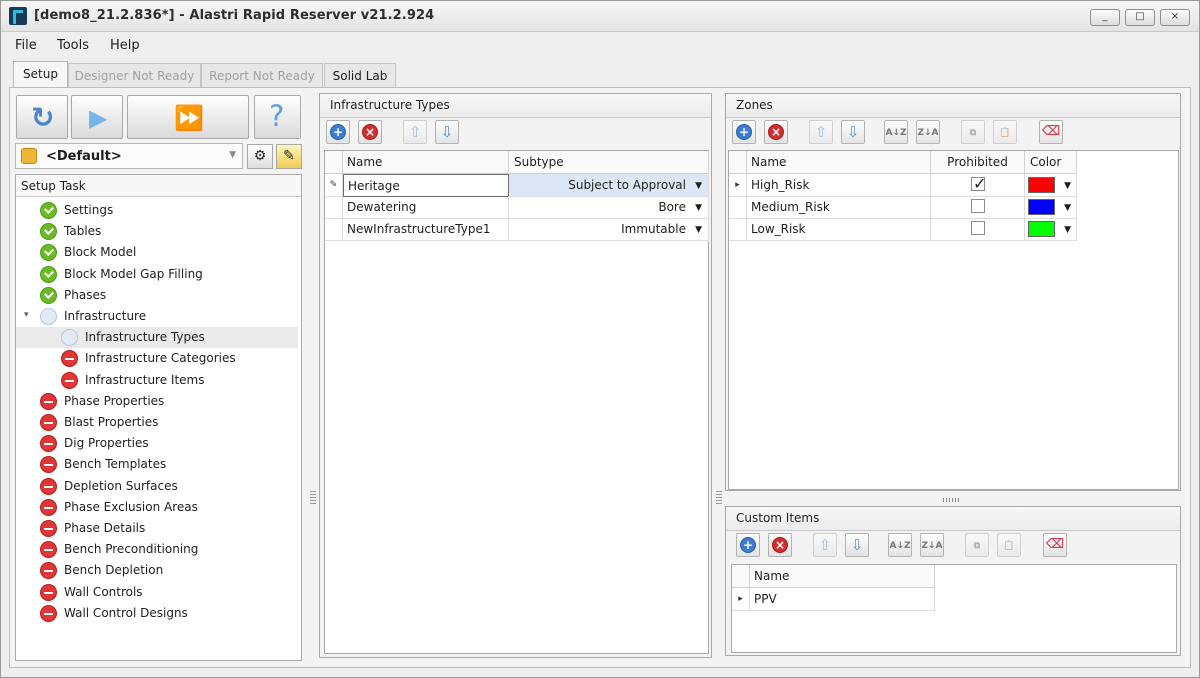 The image size is (1200, 678). I want to click on custom-items-clear-button: ⌫, so click(1055, 545).